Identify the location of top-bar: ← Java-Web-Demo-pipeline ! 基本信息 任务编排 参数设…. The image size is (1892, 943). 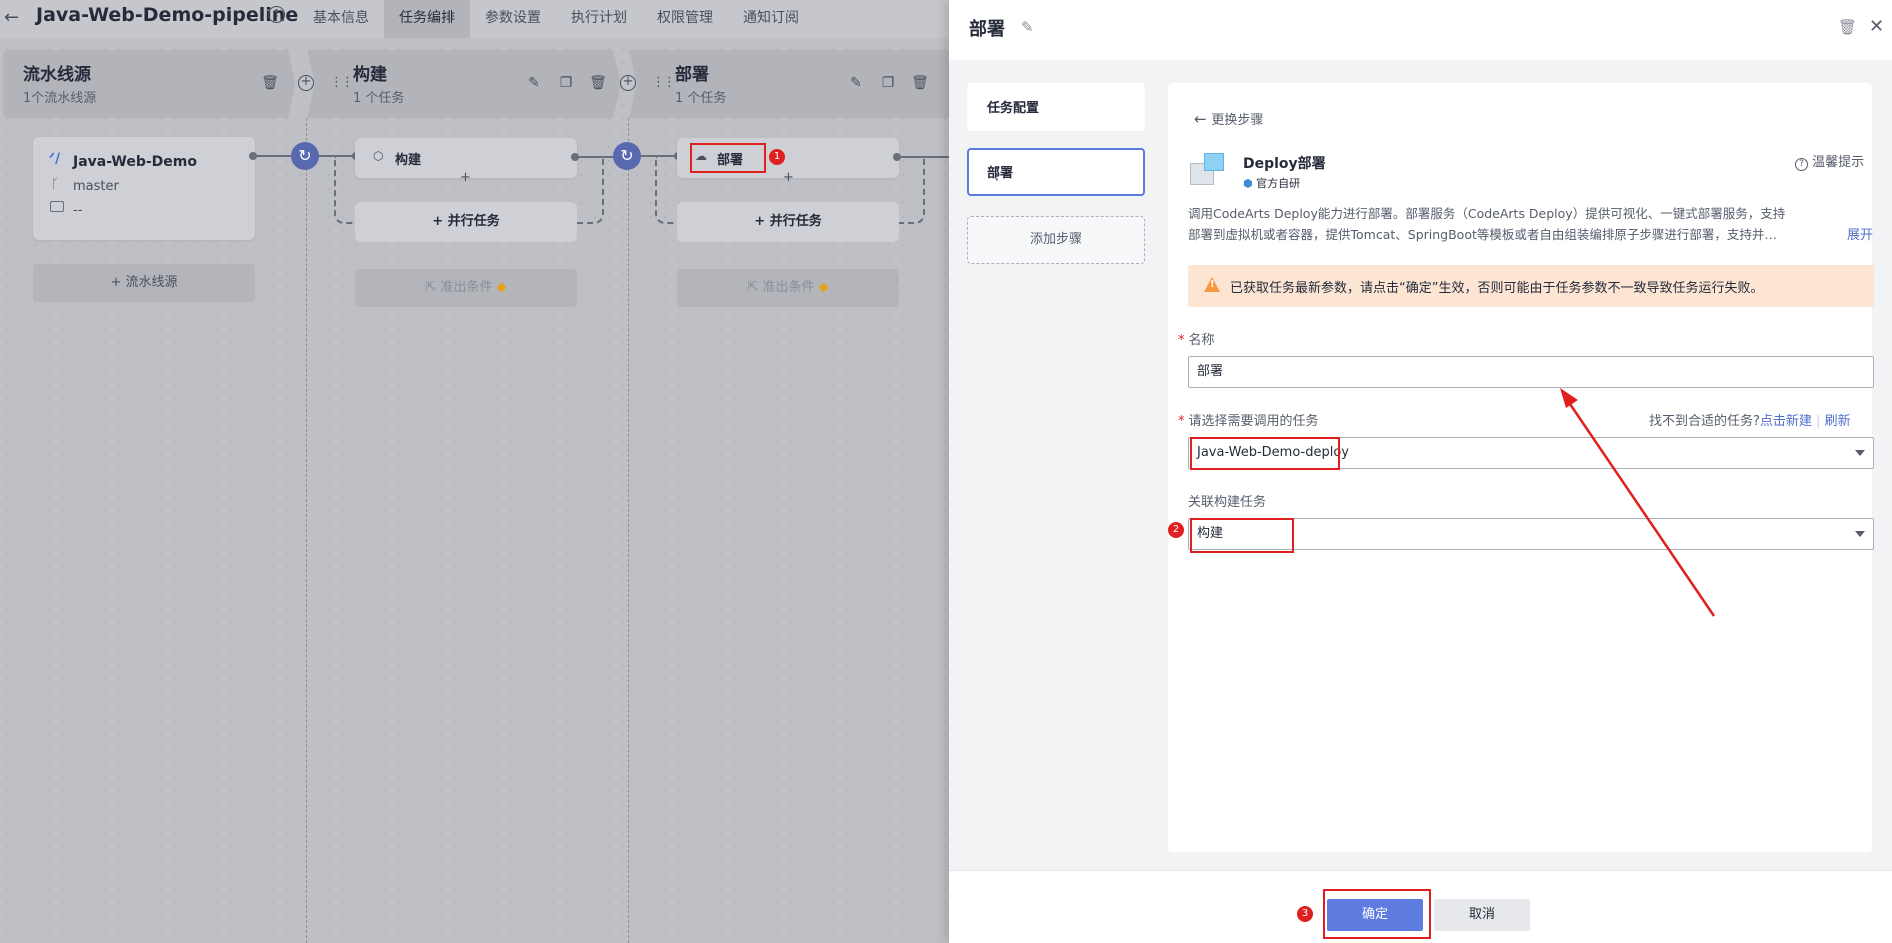
(474, 19).